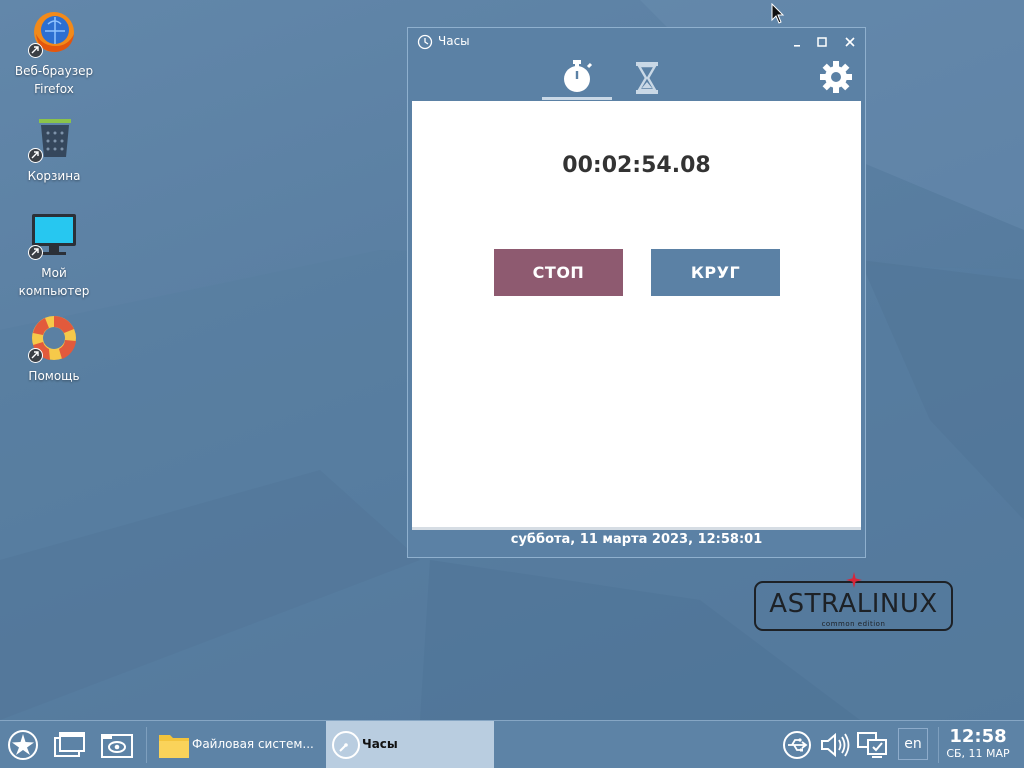  I want to click on tray-clock-time: 12:58, so click(978, 737).